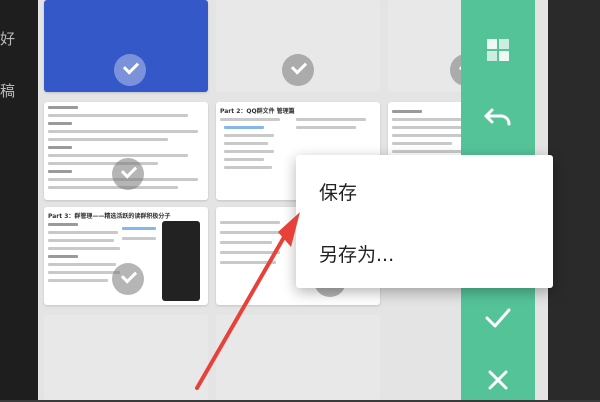  What do you see at coordinates (574, 200) in the screenshot?
I see `right-dark-strip` at bounding box center [574, 200].